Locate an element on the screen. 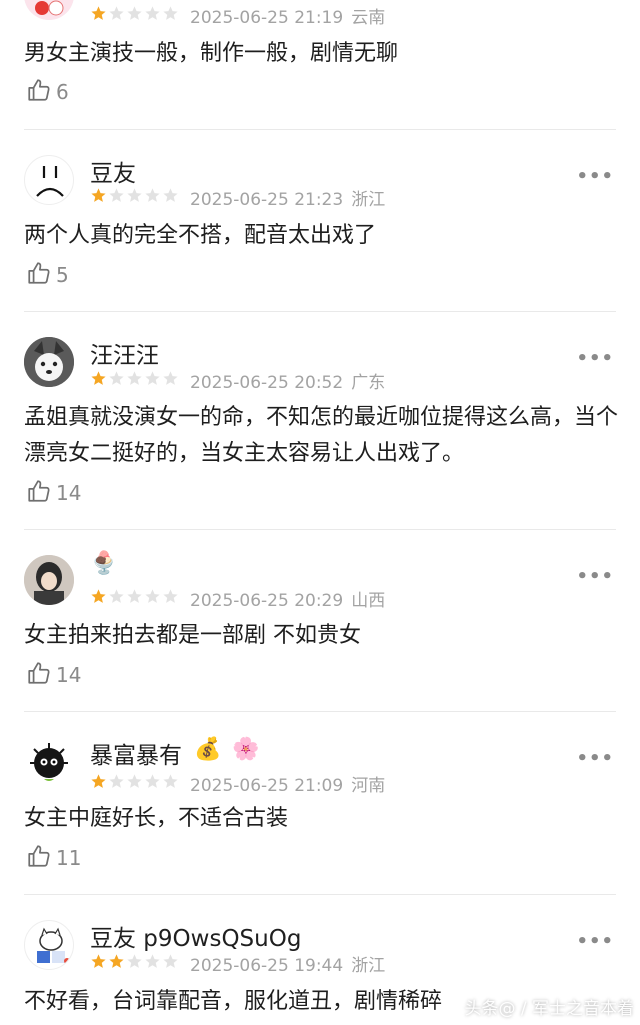 This screenshot has width=640, height=1025. like-button: 6 is located at coordinates (47, 92).